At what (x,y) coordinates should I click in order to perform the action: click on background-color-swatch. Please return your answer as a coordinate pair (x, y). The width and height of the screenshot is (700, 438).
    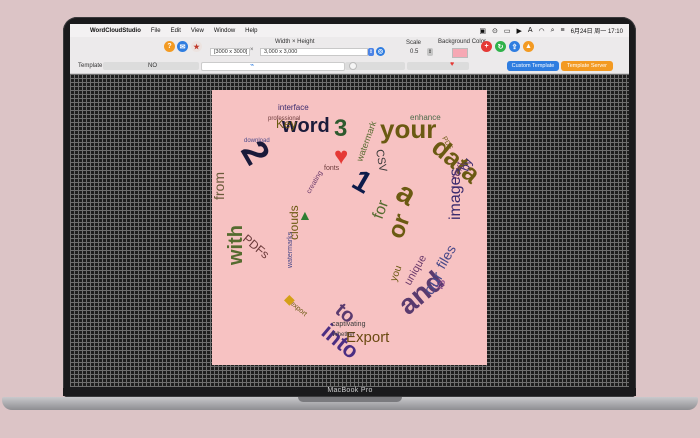
    Looking at the image, I should click on (460, 53).